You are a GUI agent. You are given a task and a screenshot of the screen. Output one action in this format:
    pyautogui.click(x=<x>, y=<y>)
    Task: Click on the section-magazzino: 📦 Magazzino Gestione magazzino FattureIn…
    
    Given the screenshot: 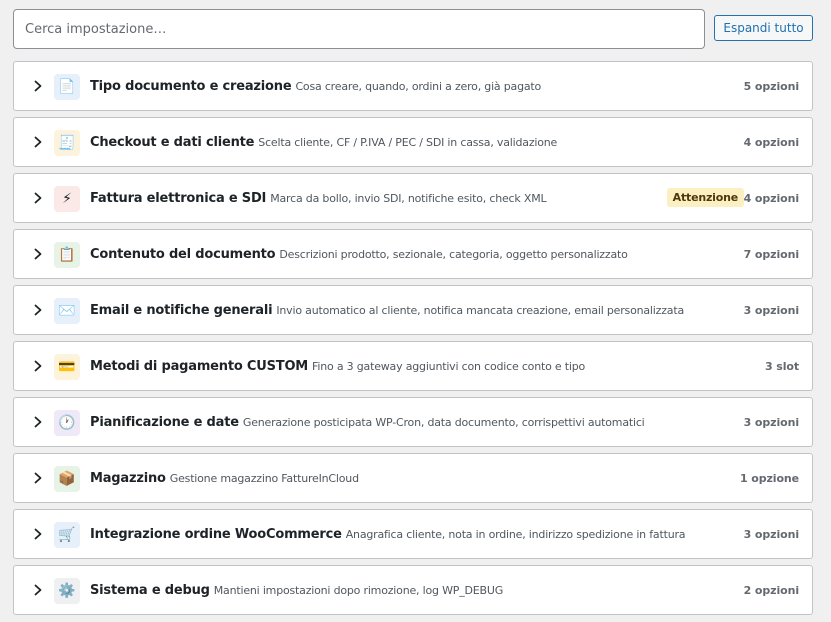 What is the action you would take?
    pyautogui.click(x=413, y=478)
    